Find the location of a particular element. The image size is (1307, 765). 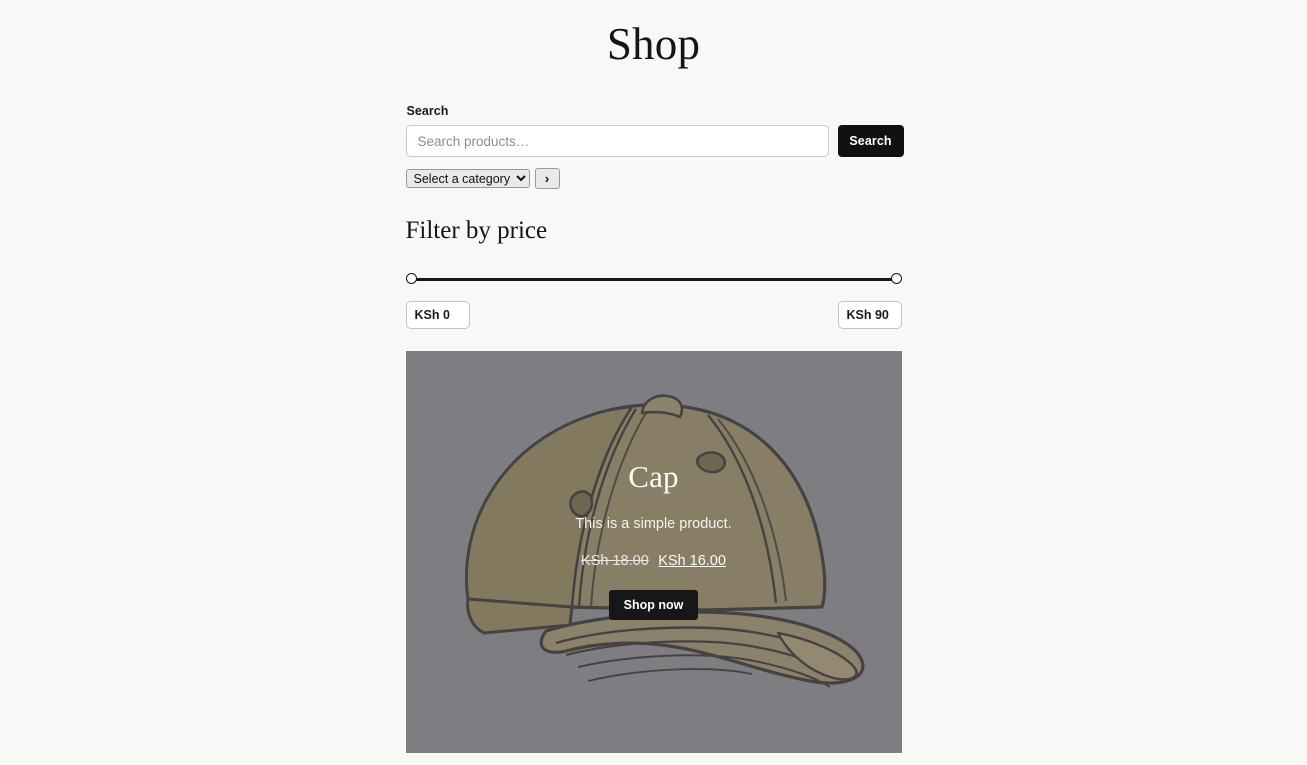

search-input is located at coordinates (617, 141).